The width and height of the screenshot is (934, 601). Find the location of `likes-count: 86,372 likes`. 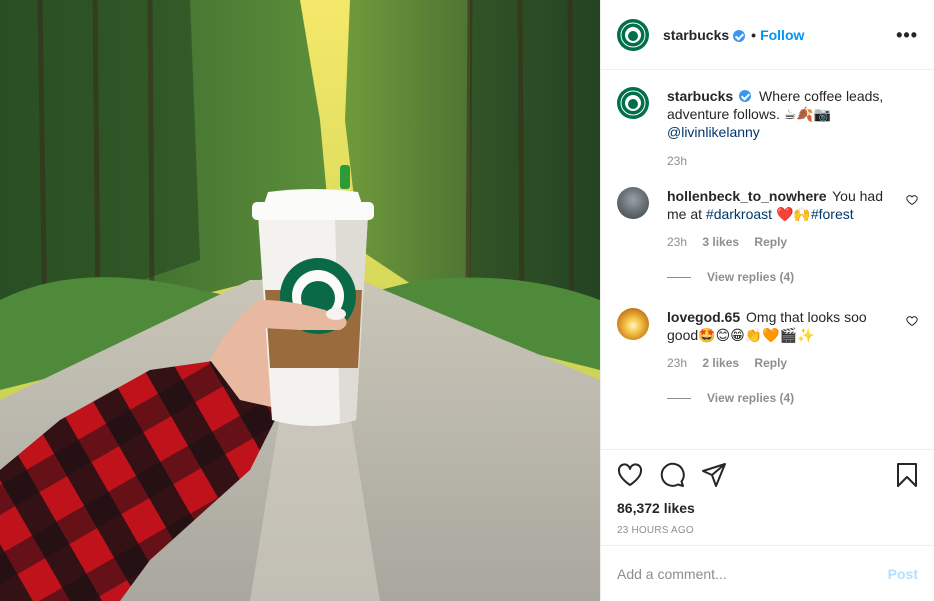

likes-count: 86,372 likes is located at coordinates (767, 508).